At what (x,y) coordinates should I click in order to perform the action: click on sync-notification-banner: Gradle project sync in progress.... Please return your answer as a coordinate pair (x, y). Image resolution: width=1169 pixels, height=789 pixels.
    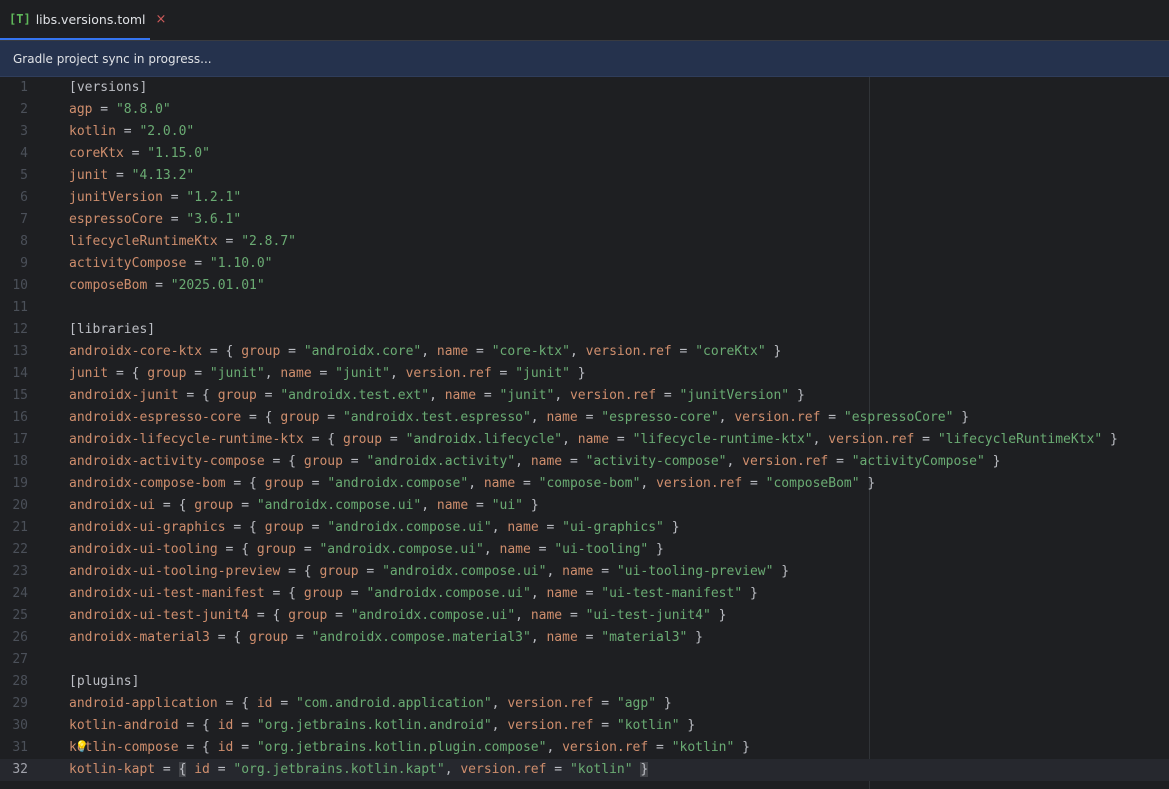
    Looking at the image, I should click on (584, 59).